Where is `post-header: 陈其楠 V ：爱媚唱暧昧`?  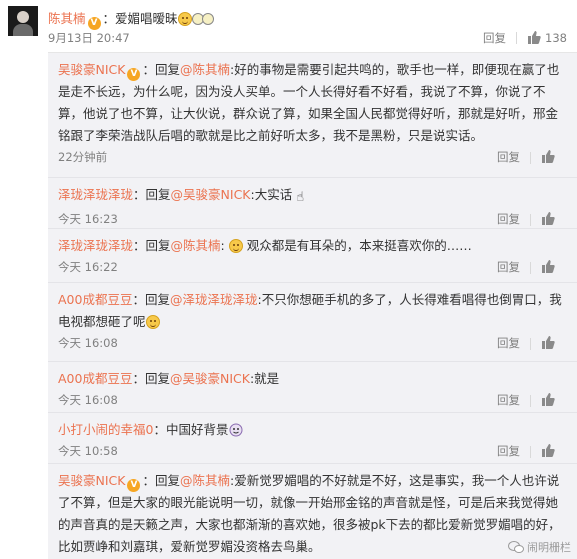
post-header: 陈其楠 V ：爱媚唱暧昧 is located at coordinates (131, 19).